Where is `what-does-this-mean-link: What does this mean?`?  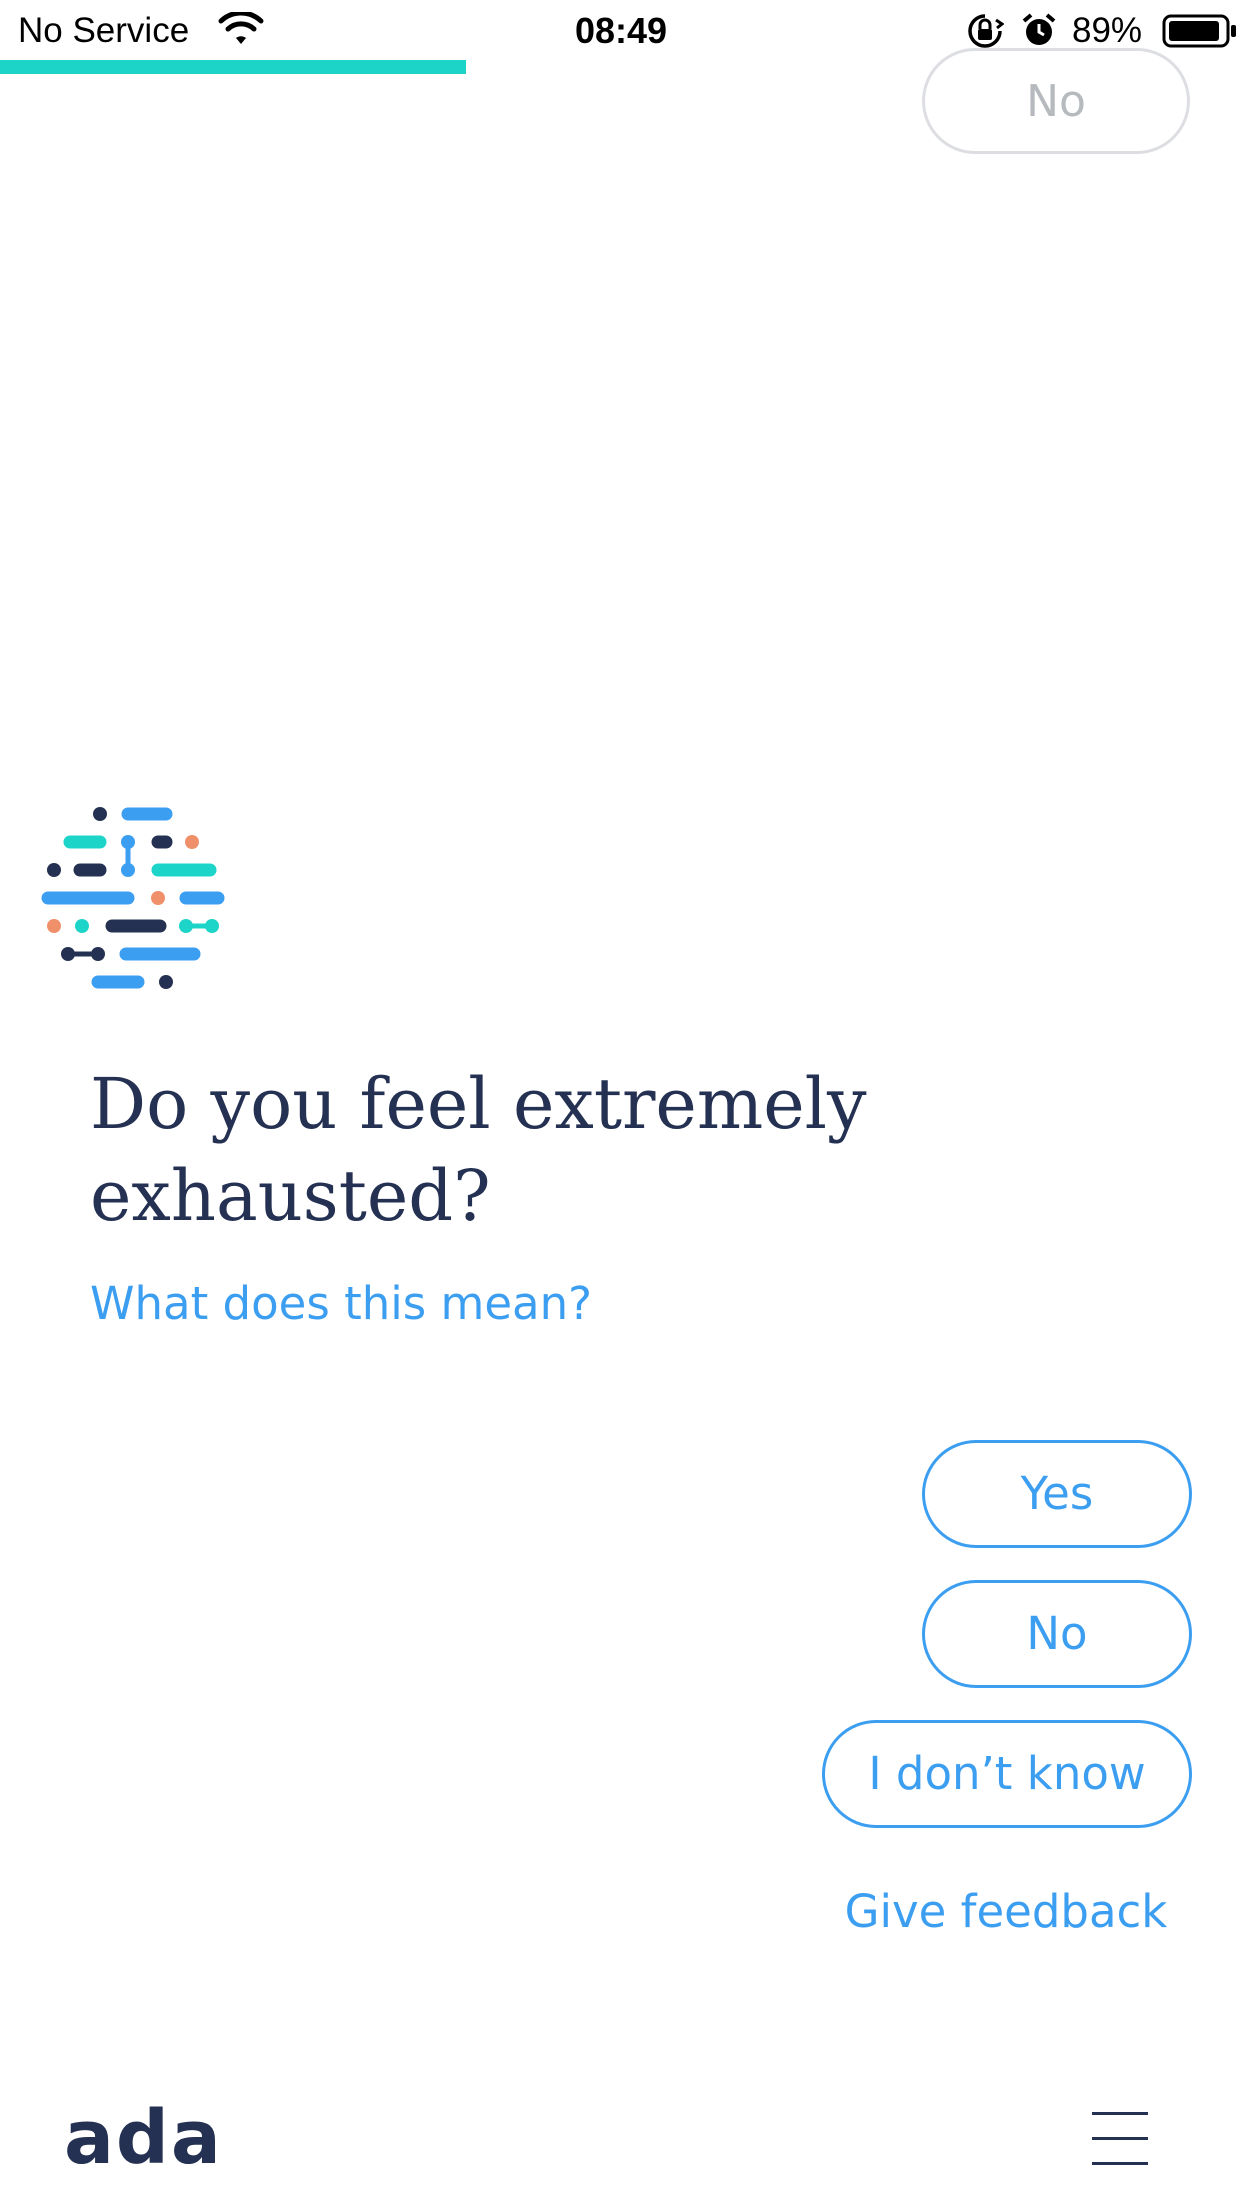
what-does-this-mean-link: What does this mean? is located at coordinates (341, 1304).